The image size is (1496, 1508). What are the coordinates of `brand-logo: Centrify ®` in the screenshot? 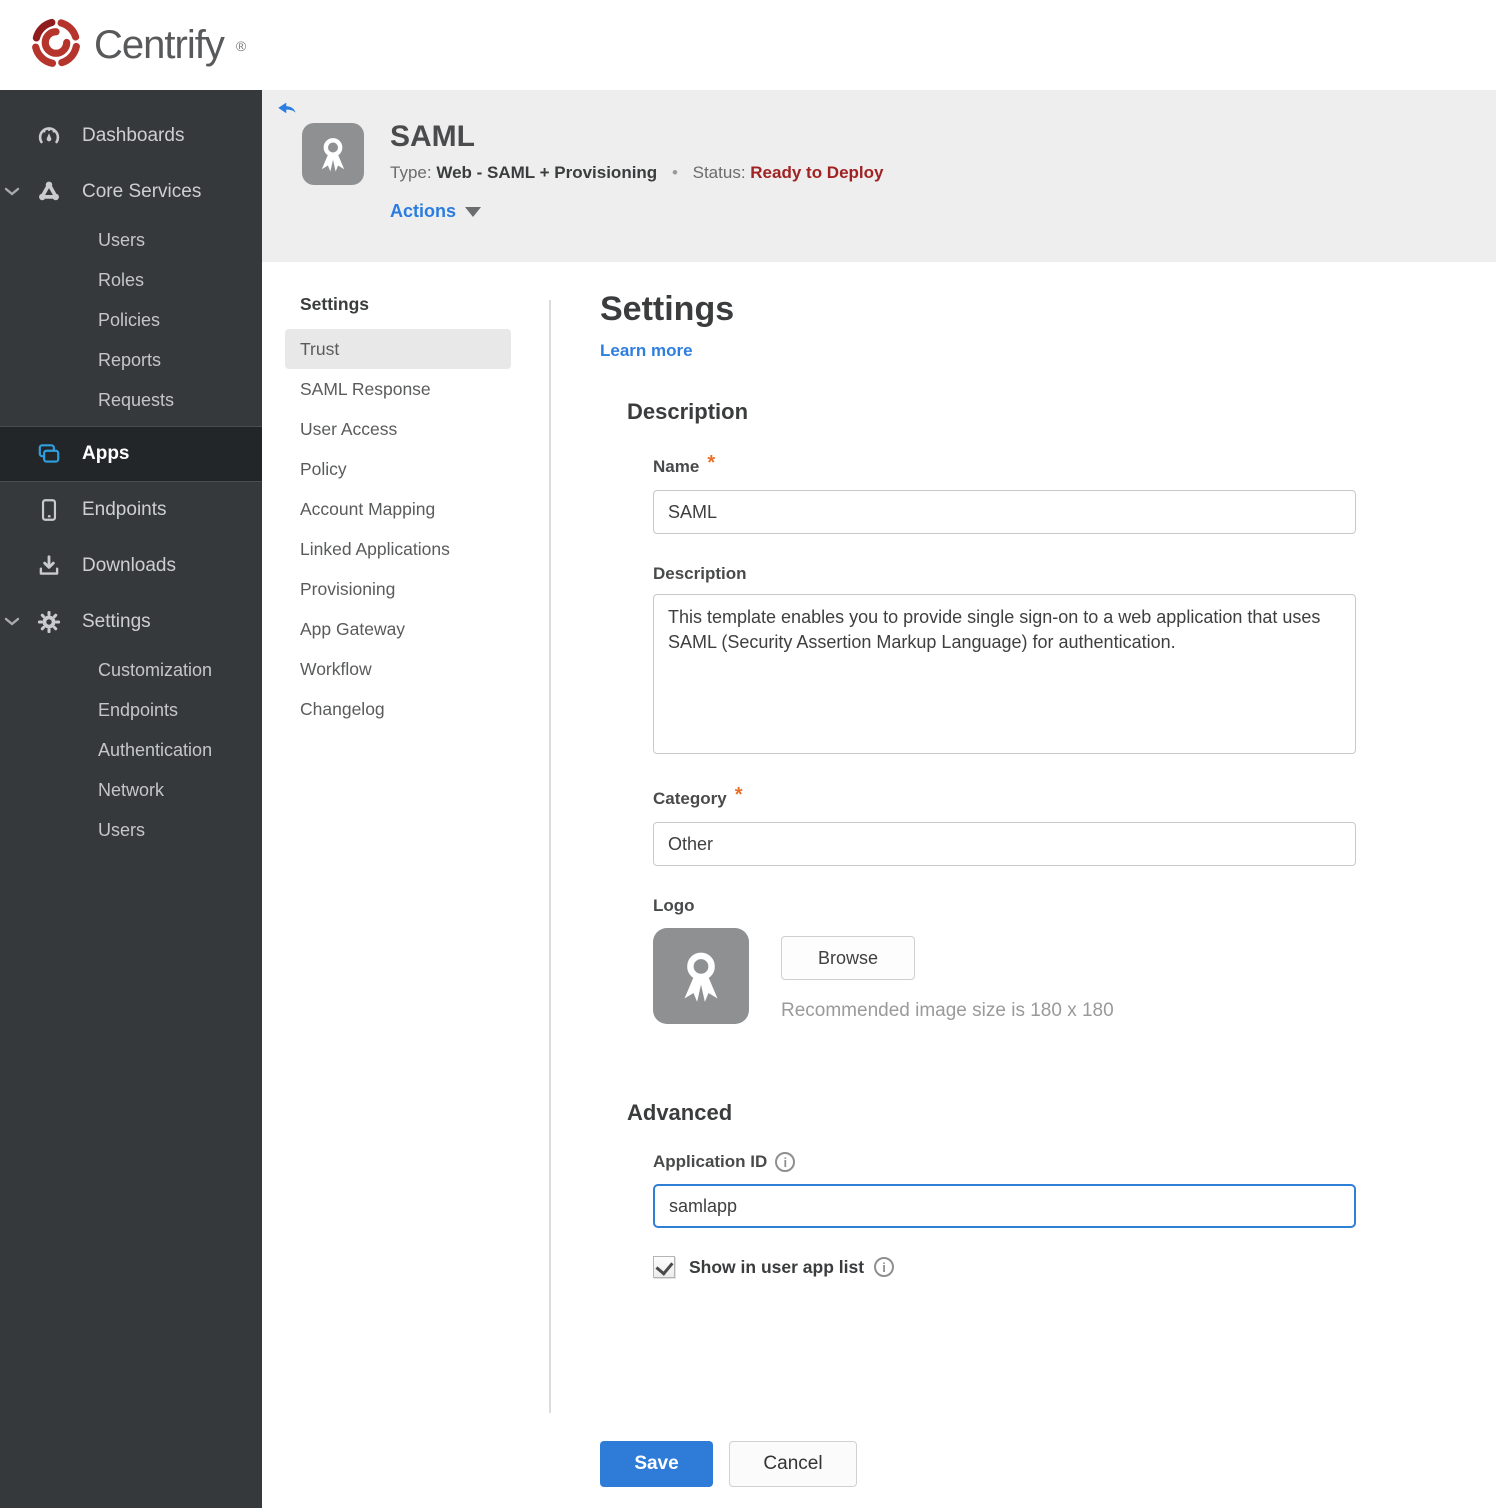 It's located at (137, 45).